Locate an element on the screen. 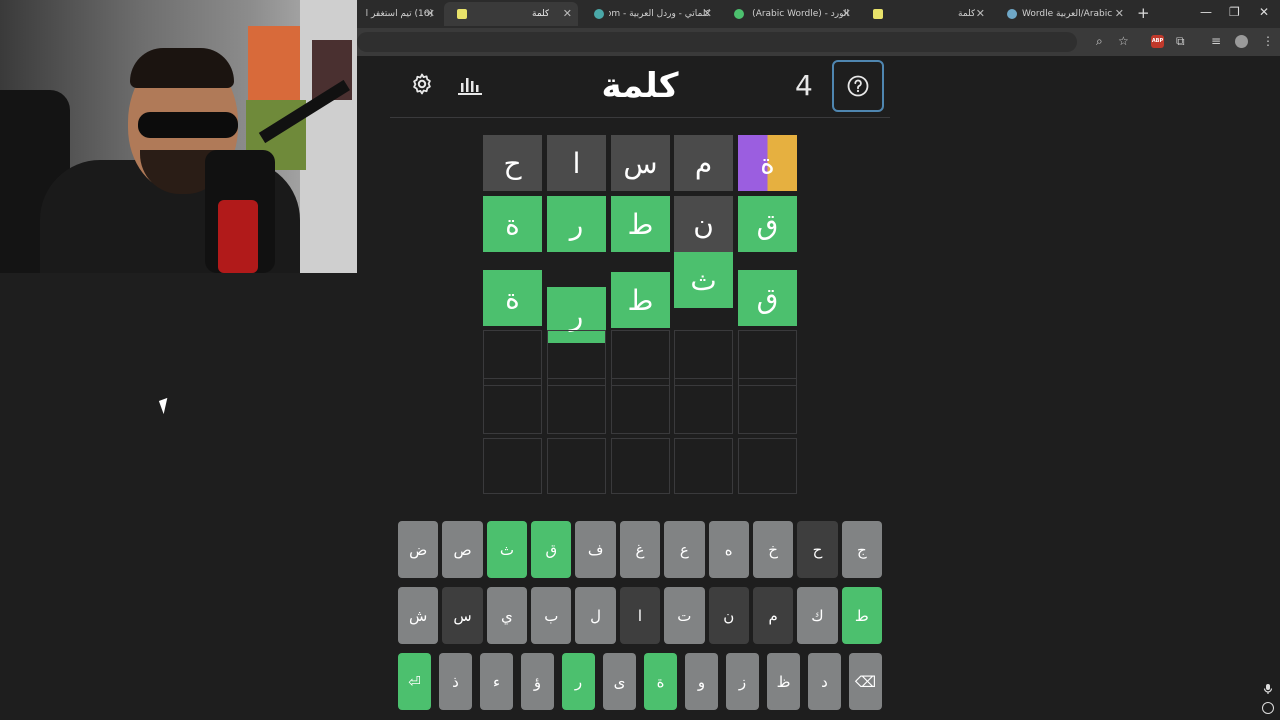 The width and height of the screenshot is (1280, 720). keyboard-key: ل is located at coordinates (595, 615).